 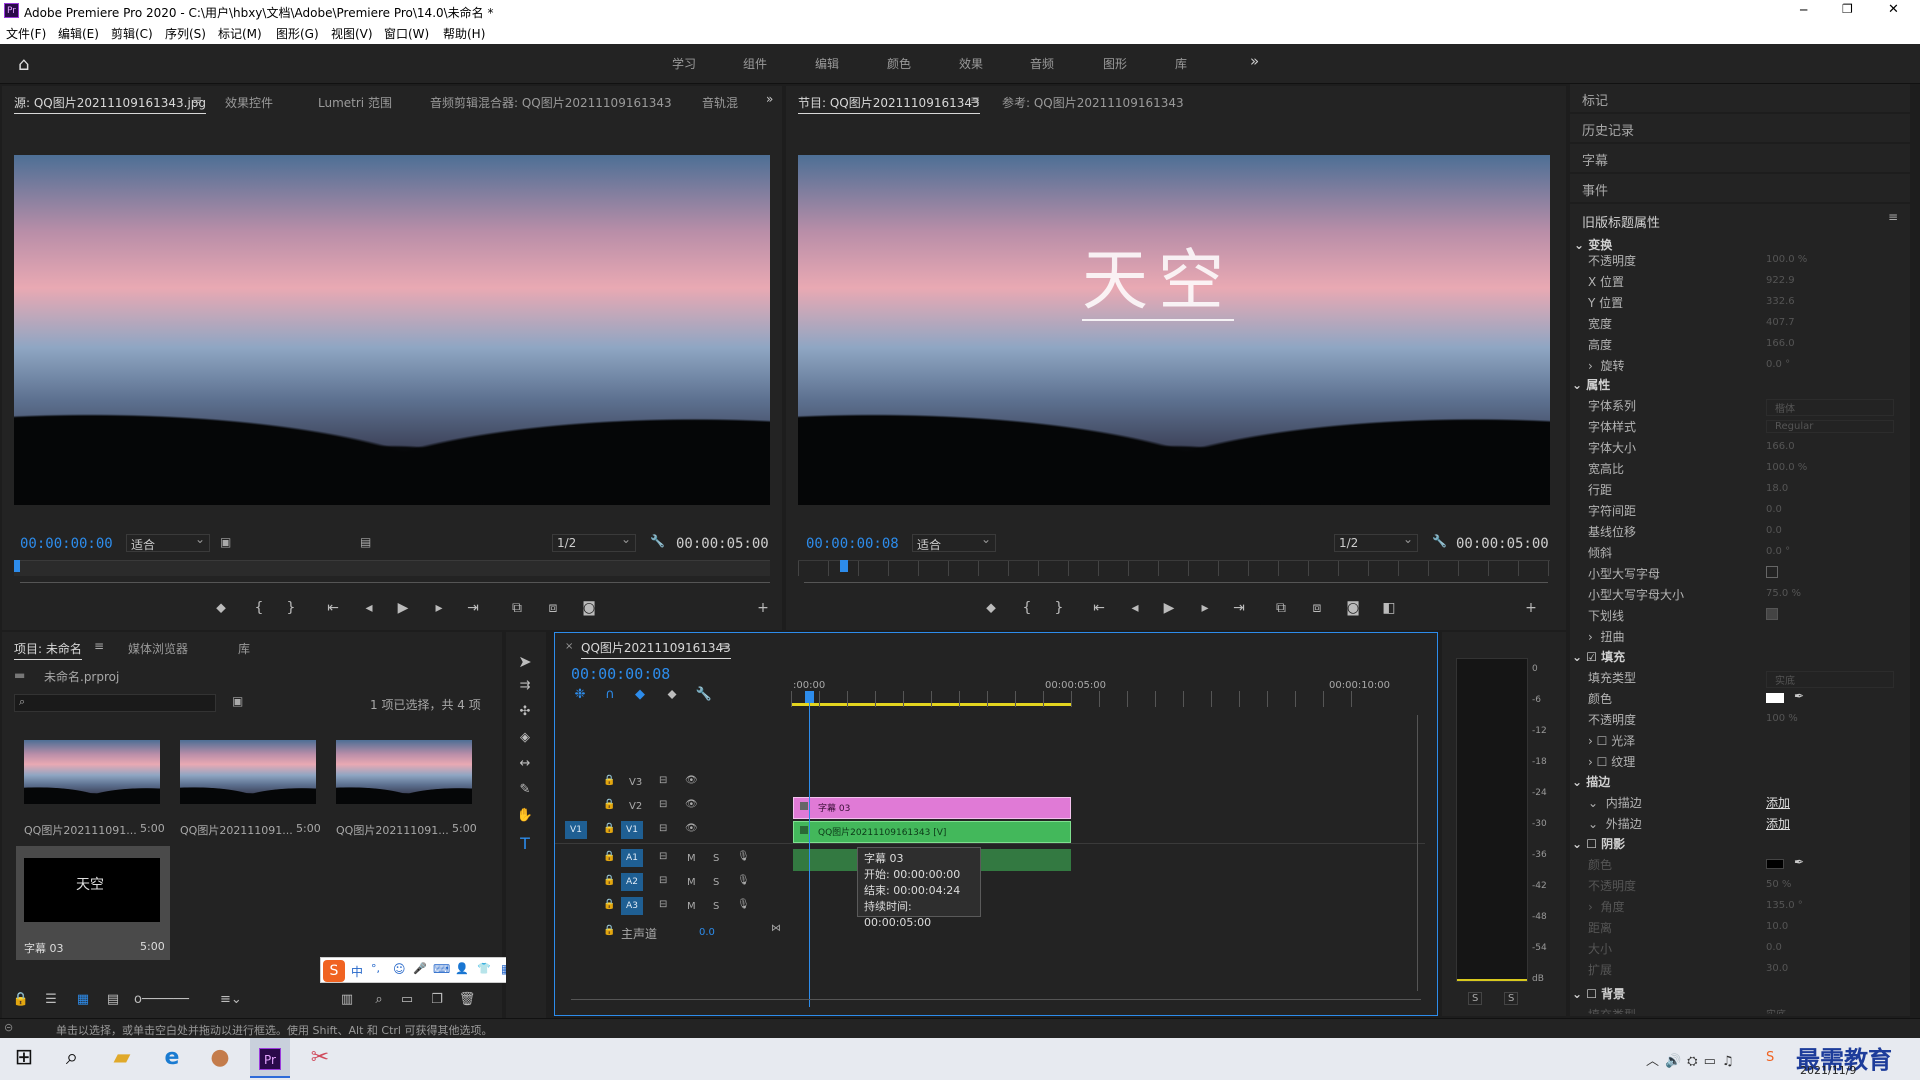 I want to click on menu-window: 窗口(W), so click(x=406, y=33).